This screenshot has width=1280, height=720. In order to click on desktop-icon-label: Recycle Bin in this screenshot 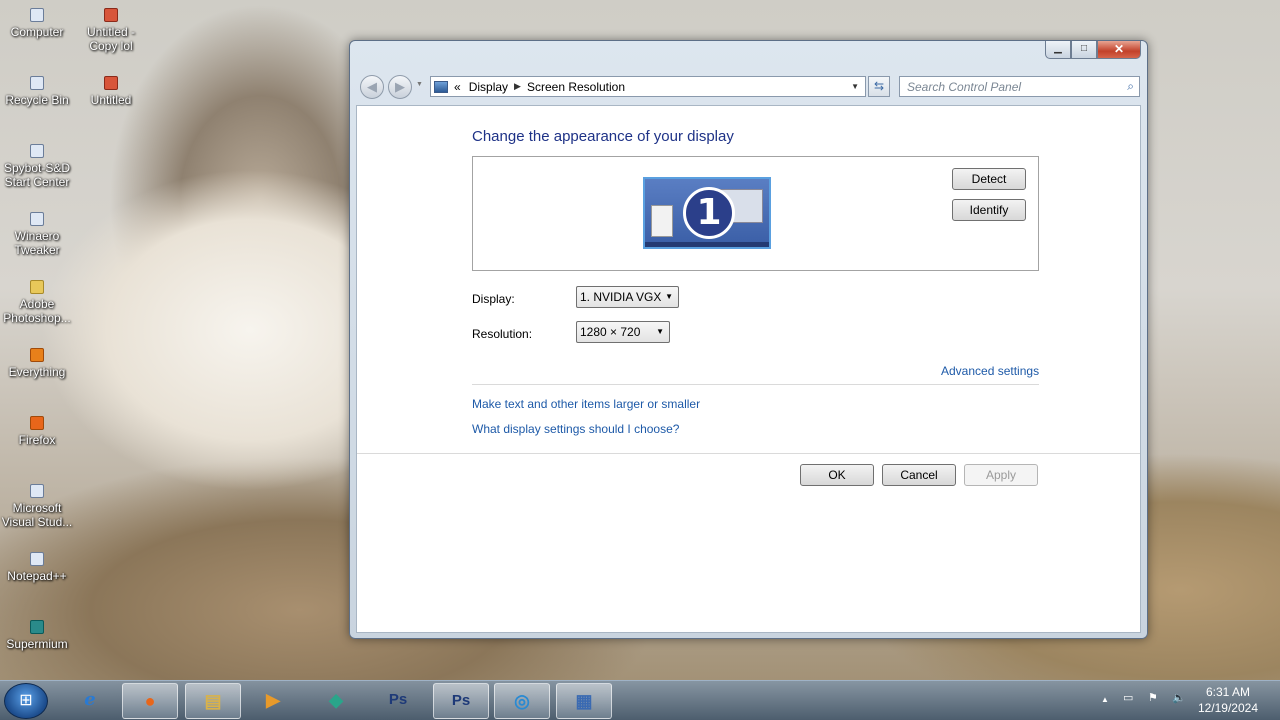, I will do `click(37, 100)`.